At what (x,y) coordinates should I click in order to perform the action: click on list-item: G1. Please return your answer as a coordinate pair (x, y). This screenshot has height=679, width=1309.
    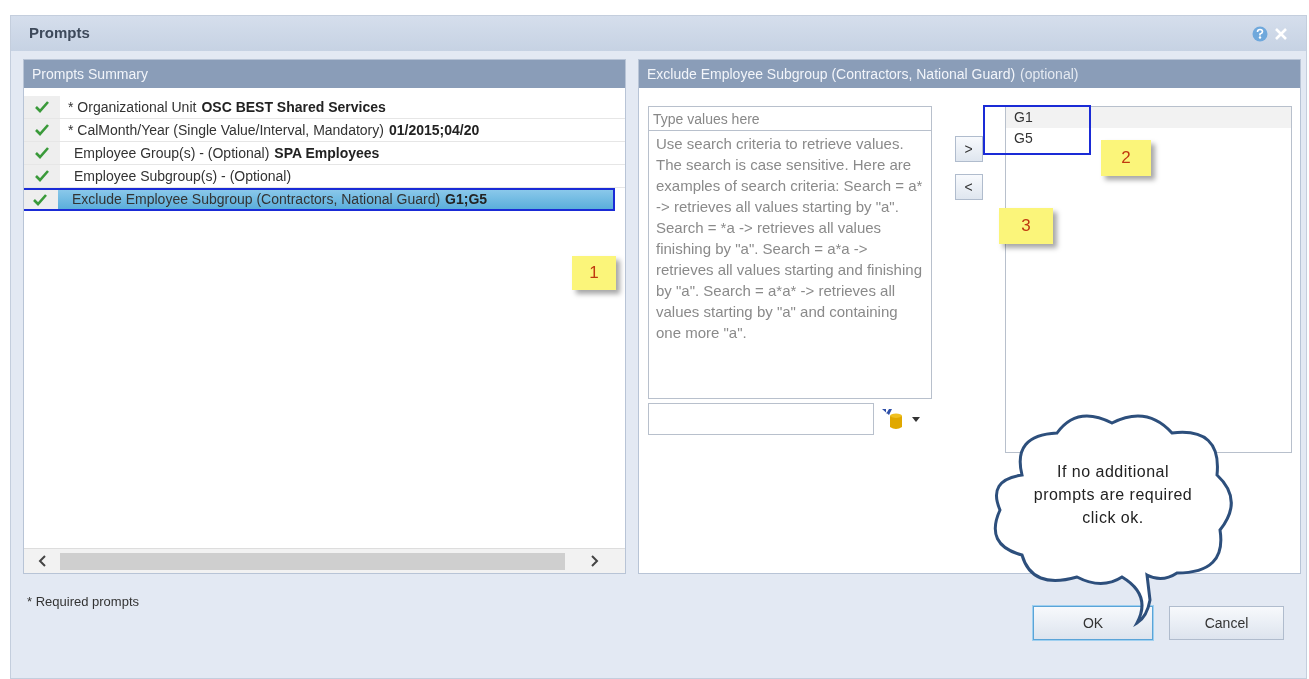
    Looking at the image, I should click on (1148, 117).